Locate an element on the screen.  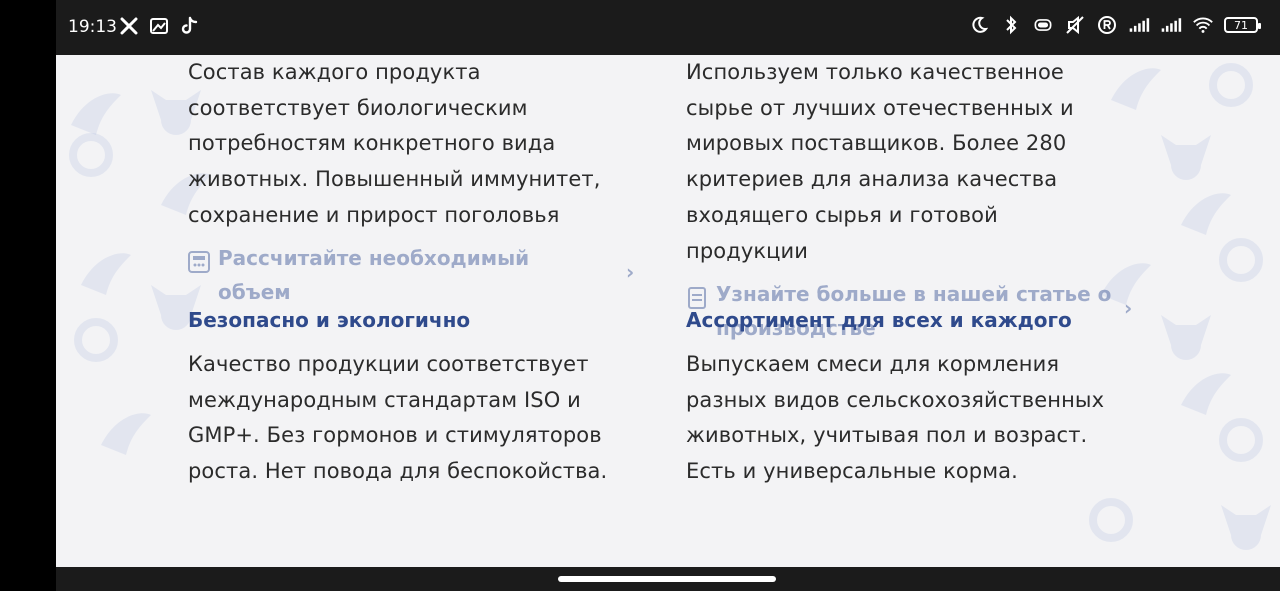
calculate-volume-link: Рассчитайте необходимый объем is located at coordinates (383, 275).